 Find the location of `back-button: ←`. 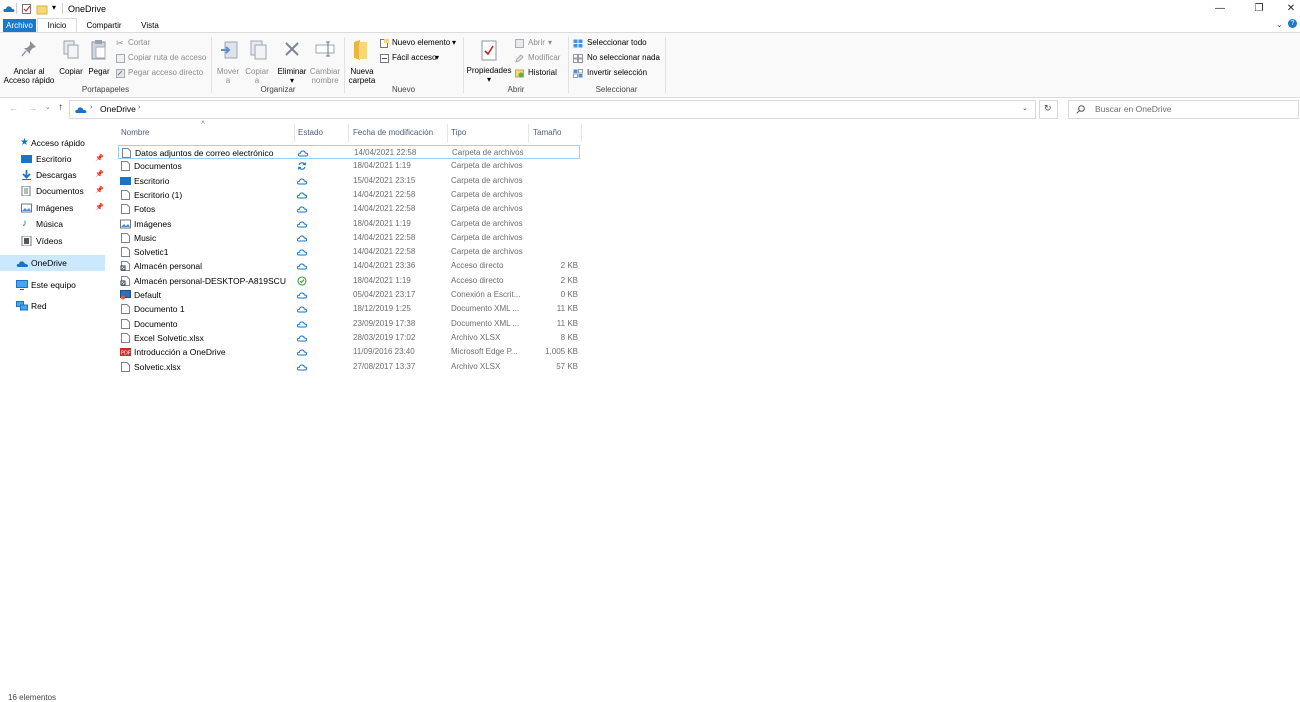

back-button: ← is located at coordinates (13, 108).